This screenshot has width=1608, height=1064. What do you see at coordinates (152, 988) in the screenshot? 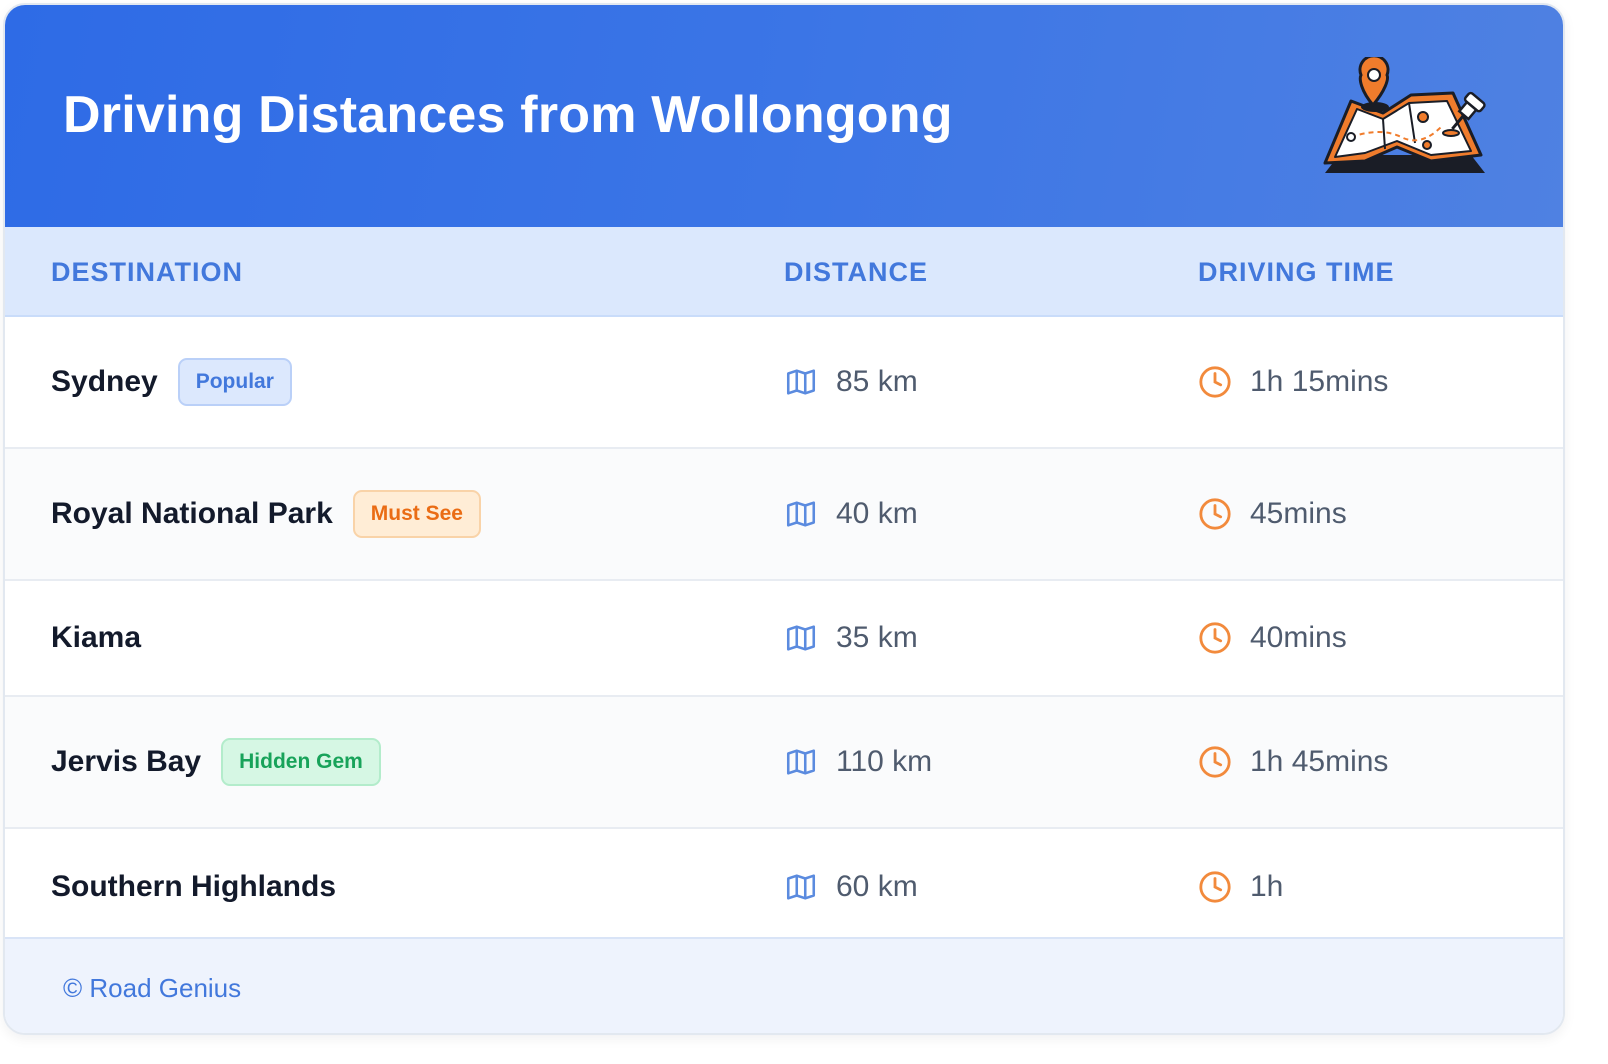
I see `footer-credit: © Road Genius` at bounding box center [152, 988].